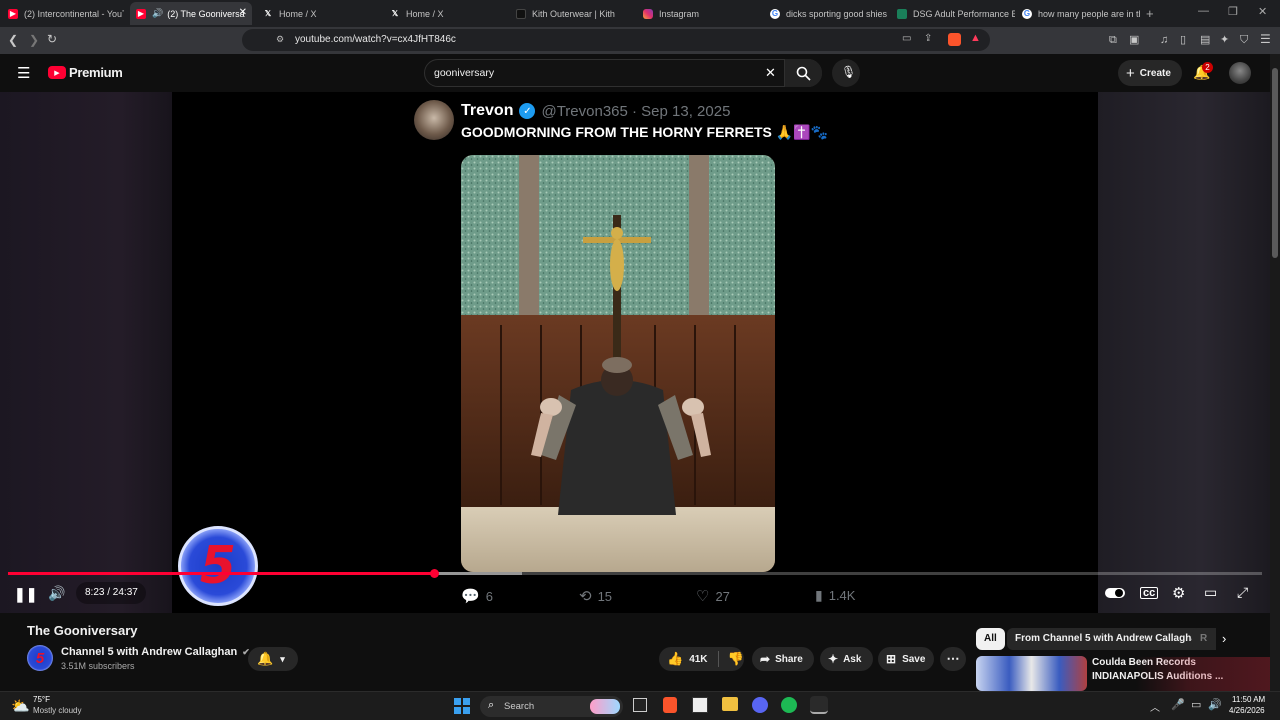  I want to click on spotify-icon, so click(789, 705).